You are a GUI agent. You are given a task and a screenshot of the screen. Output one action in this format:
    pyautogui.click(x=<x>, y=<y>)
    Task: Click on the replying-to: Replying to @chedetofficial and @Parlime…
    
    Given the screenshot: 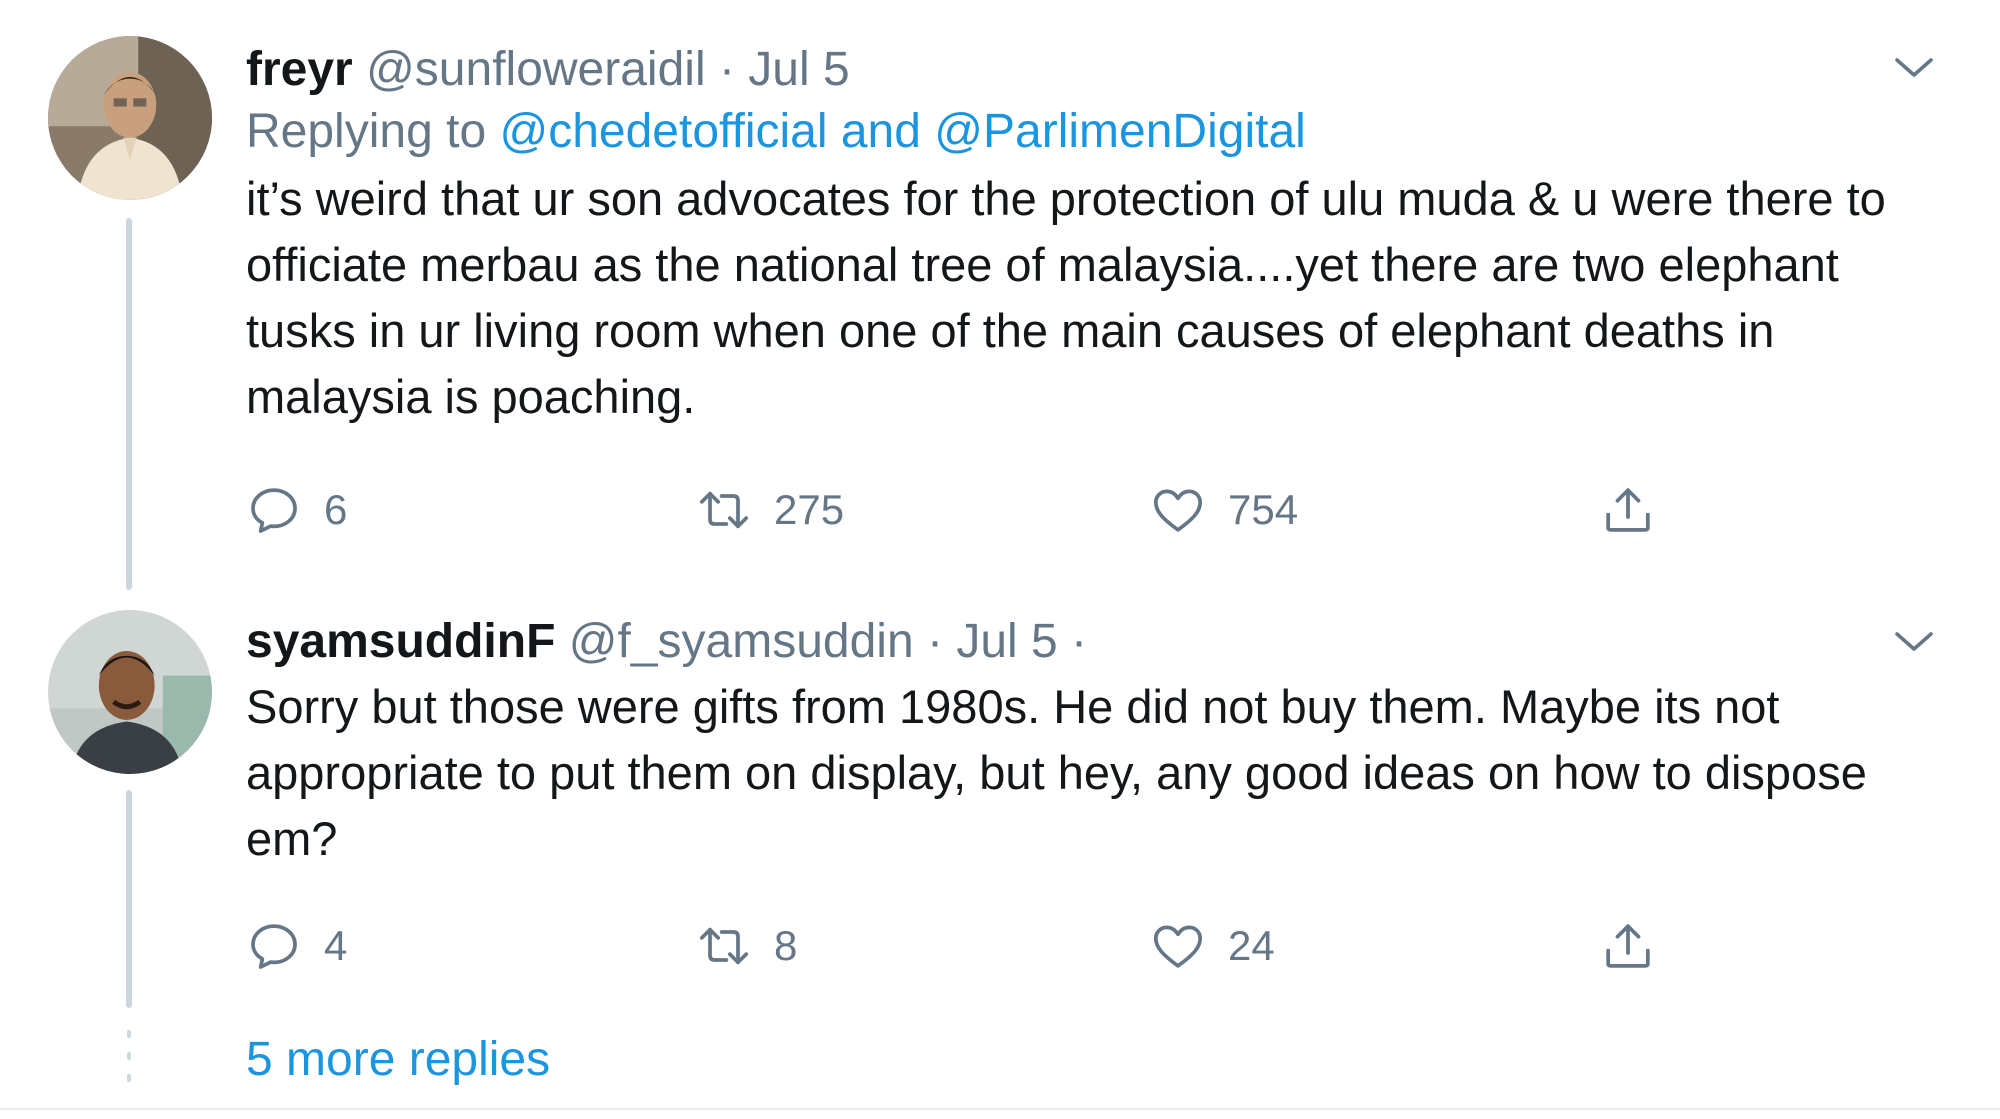 What is the action you would take?
    pyautogui.click(x=1078, y=132)
    